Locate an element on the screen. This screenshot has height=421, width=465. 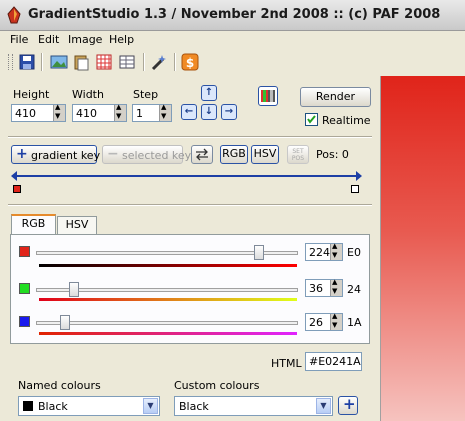
hsv-mode-button: HSV is located at coordinates (265, 154).